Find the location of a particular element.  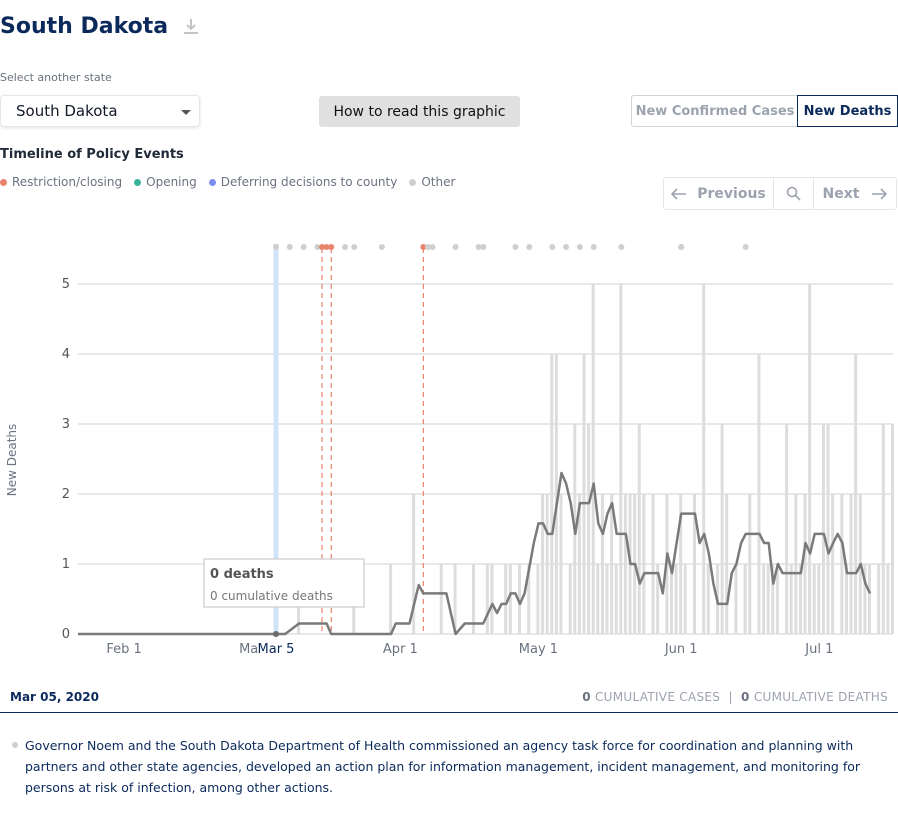

cumulative-deaths-label: CUMULATIVE DEATHS is located at coordinates (820, 696).